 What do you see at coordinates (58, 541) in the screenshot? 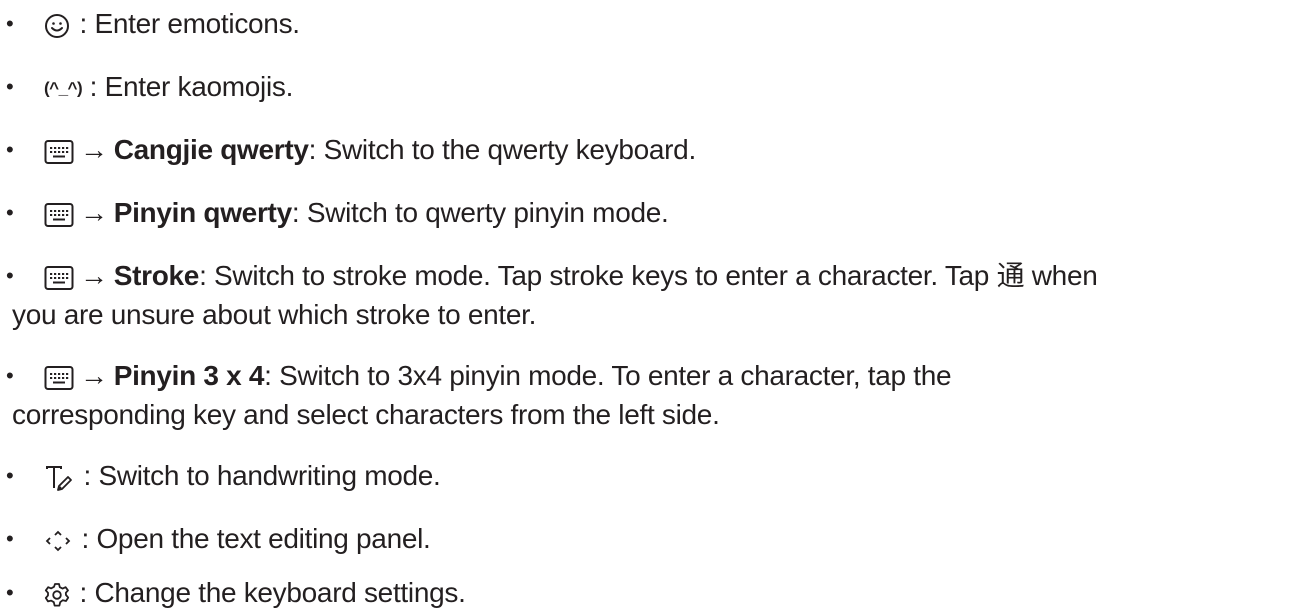
I see `text-editing-icon` at bounding box center [58, 541].